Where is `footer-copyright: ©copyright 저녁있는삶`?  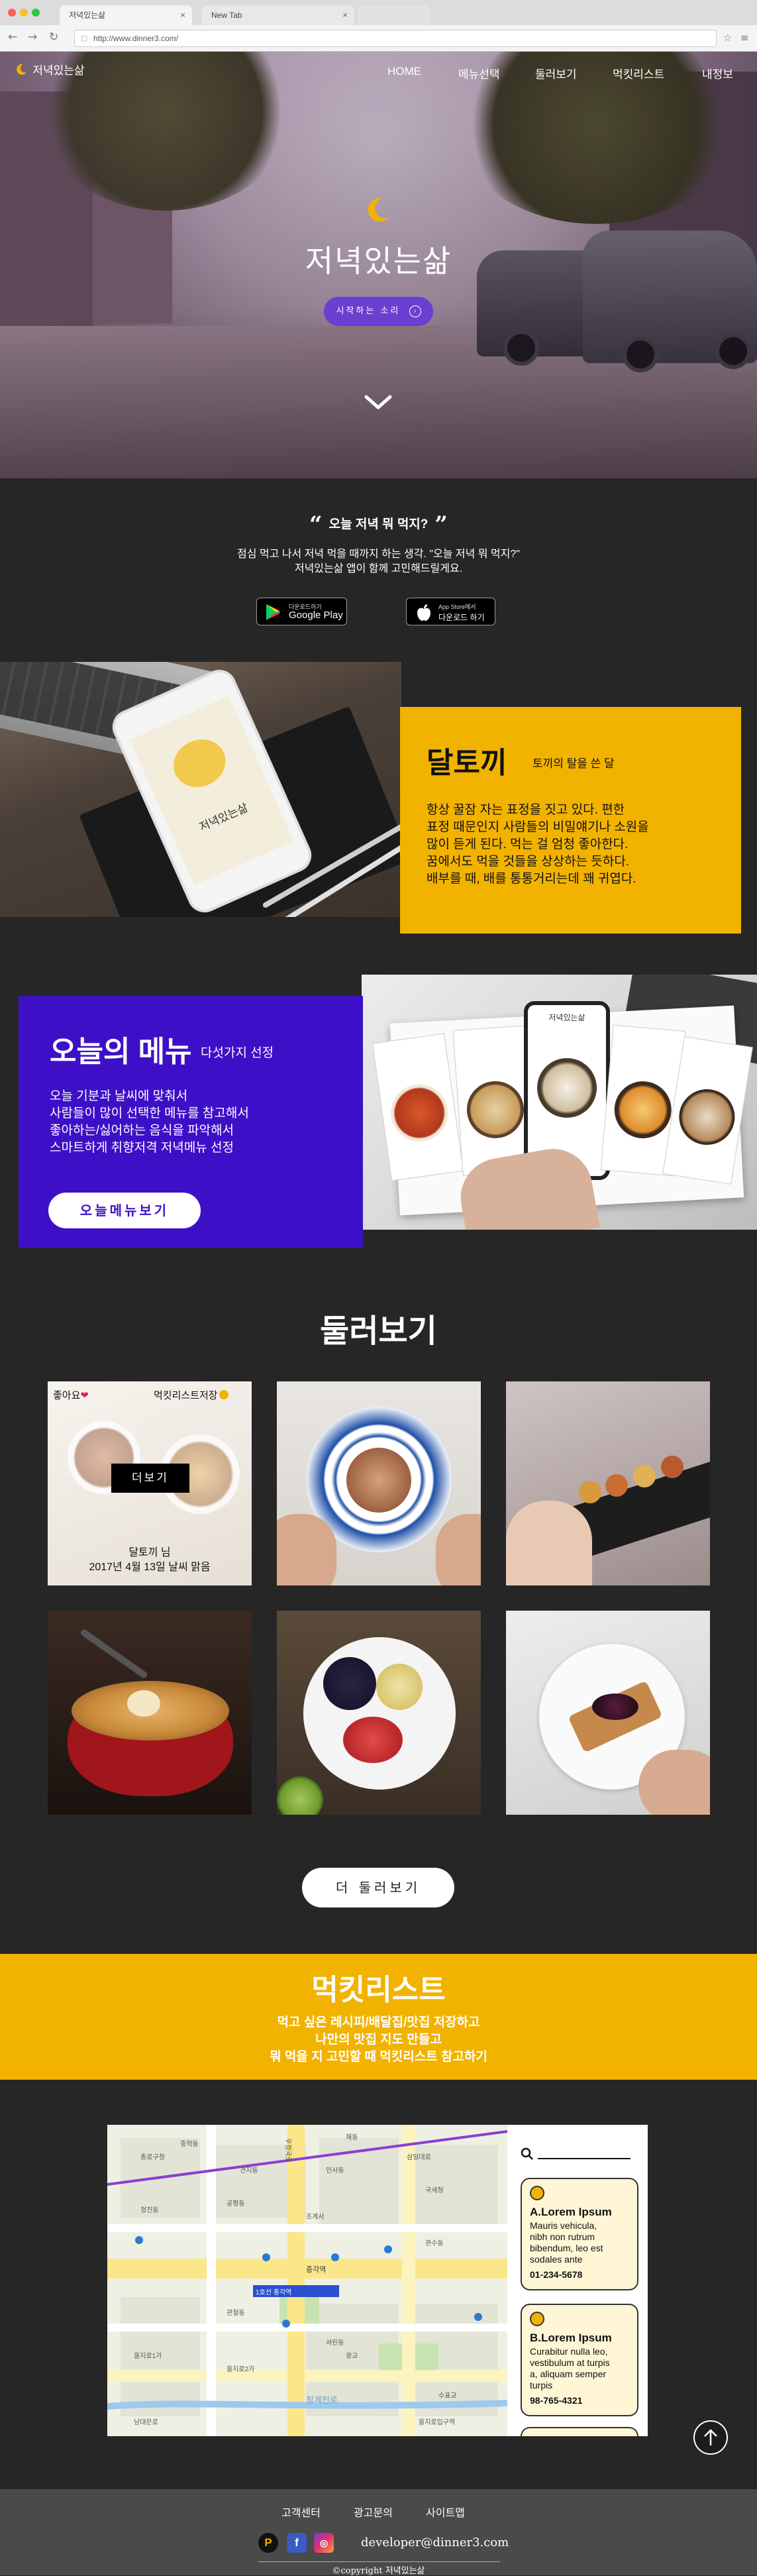 footer-copyright: ©copyright 저녁있는삶 is located at coordinates (378, 2571).